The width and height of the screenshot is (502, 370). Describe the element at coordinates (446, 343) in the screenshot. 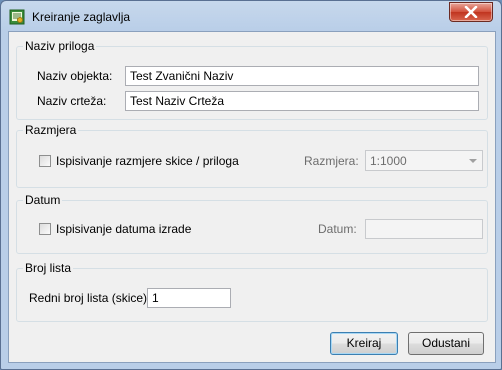

I see `odustani-button: Odustani` at that location.